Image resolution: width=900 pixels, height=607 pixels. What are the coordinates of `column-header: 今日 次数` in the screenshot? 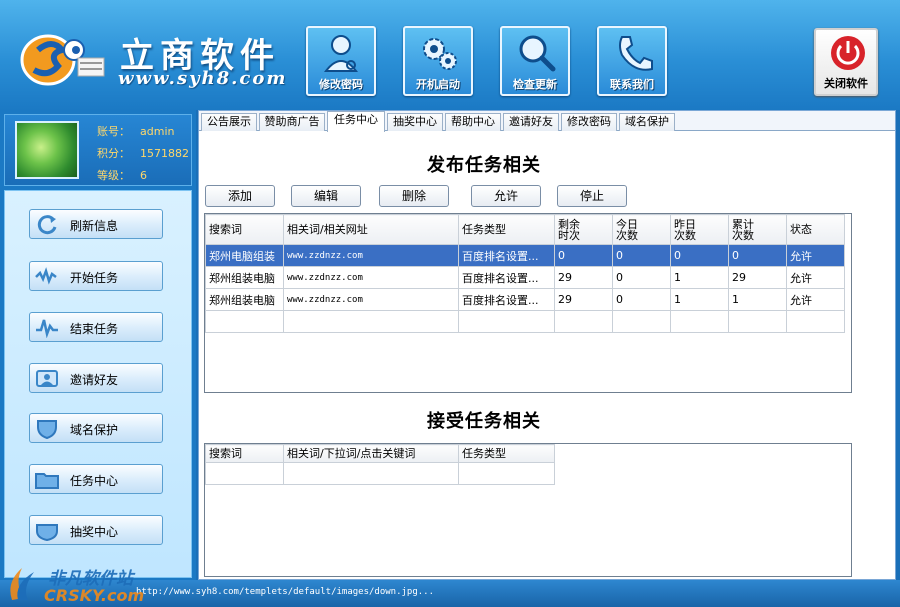 It's located at (641, 229).